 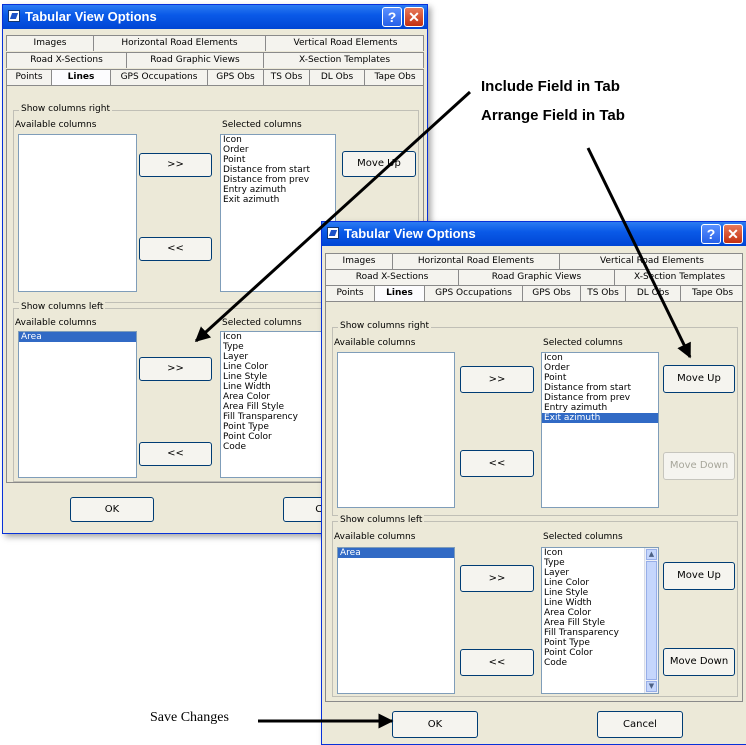 I want to click on include-arrow, so click(x=333, y=216).